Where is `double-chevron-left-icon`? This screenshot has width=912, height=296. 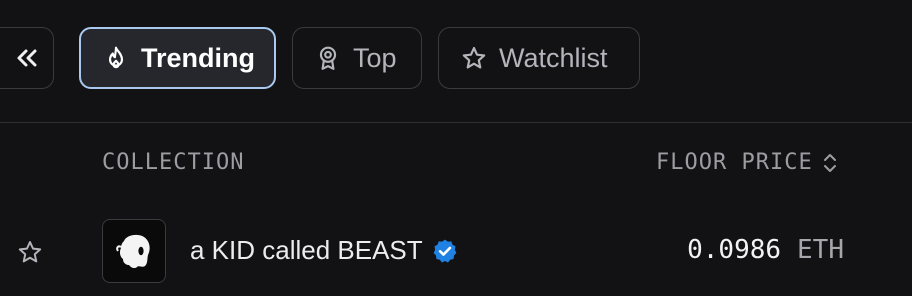
double-chevron-left-icon is located at coordinates (27, 58).